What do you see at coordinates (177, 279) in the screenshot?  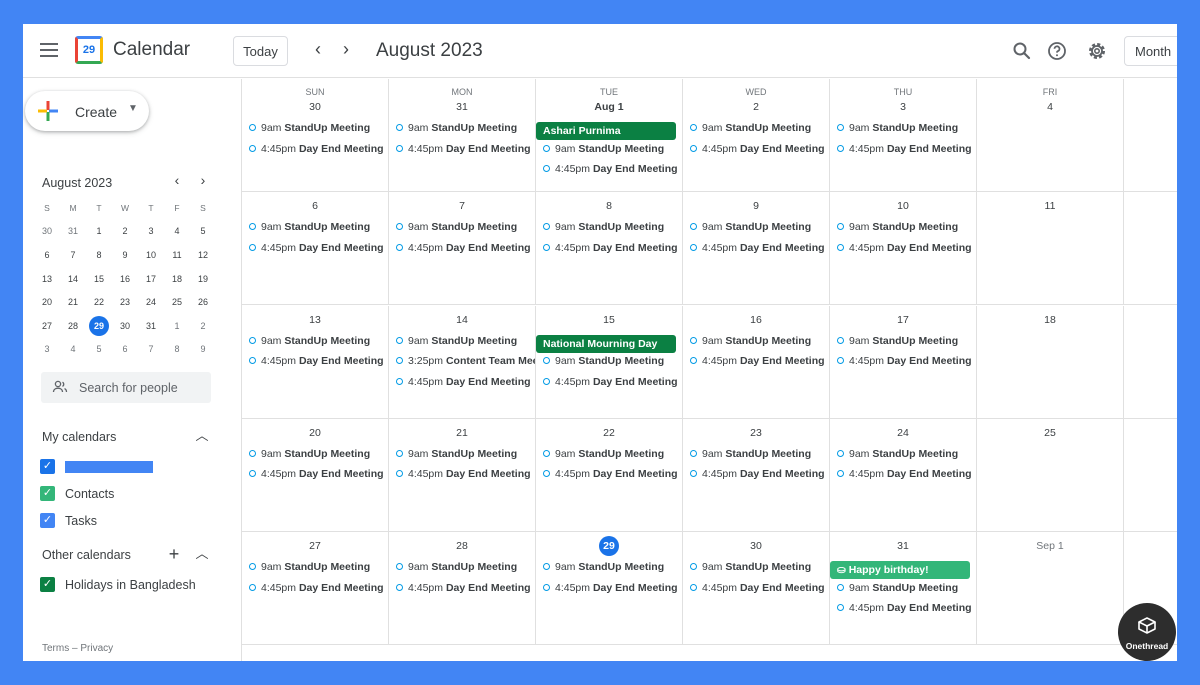 I see `mini-day: 18` at bounding box center [177, 279].